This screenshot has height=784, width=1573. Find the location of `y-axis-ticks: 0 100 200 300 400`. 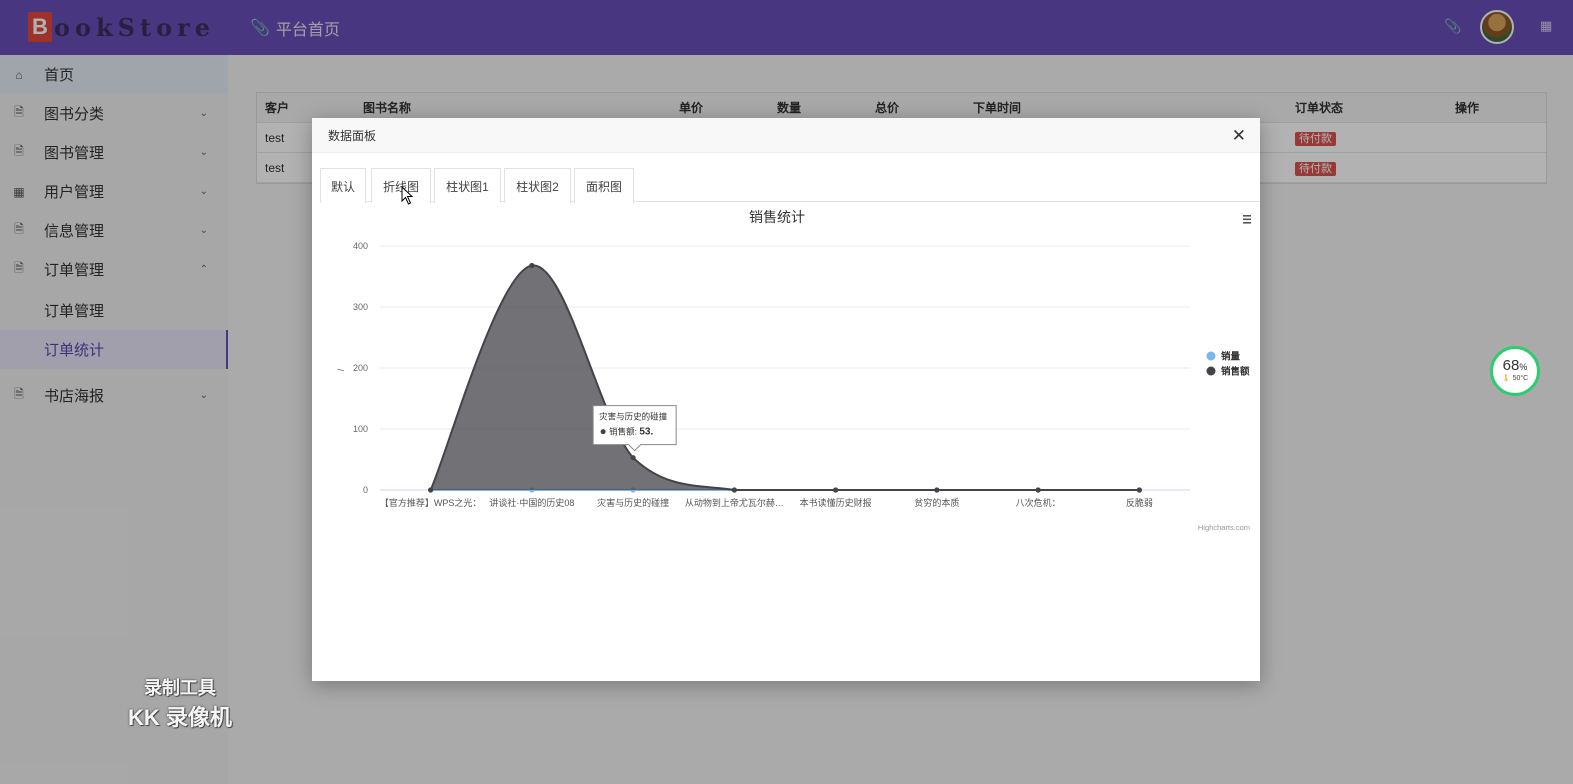

y-axis-ticks: 0 100 200 300 400 is located at coordinates (360, 368).